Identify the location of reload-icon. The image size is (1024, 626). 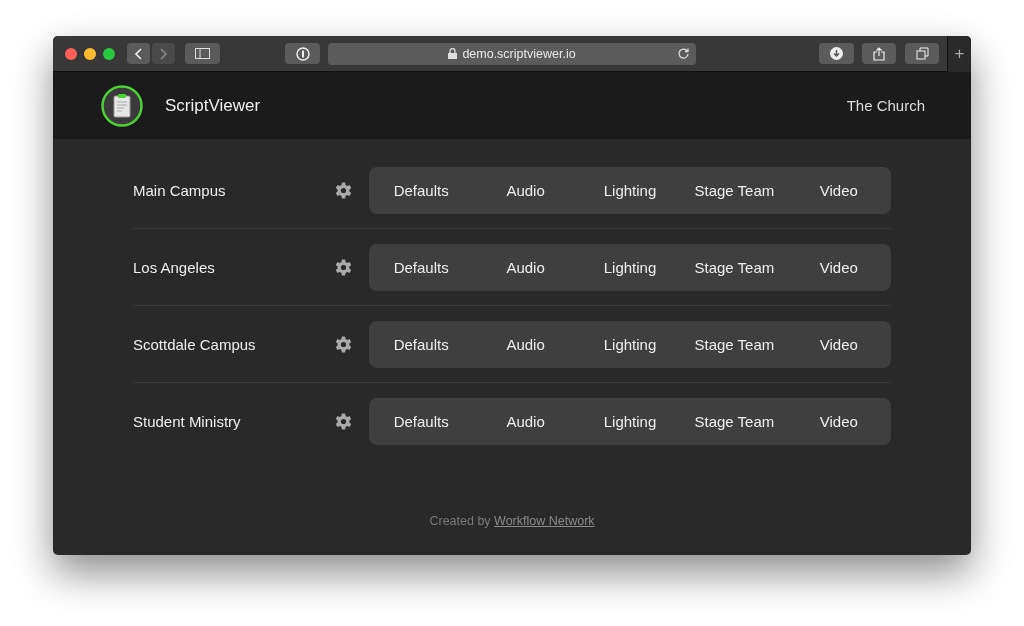
(683, 53).